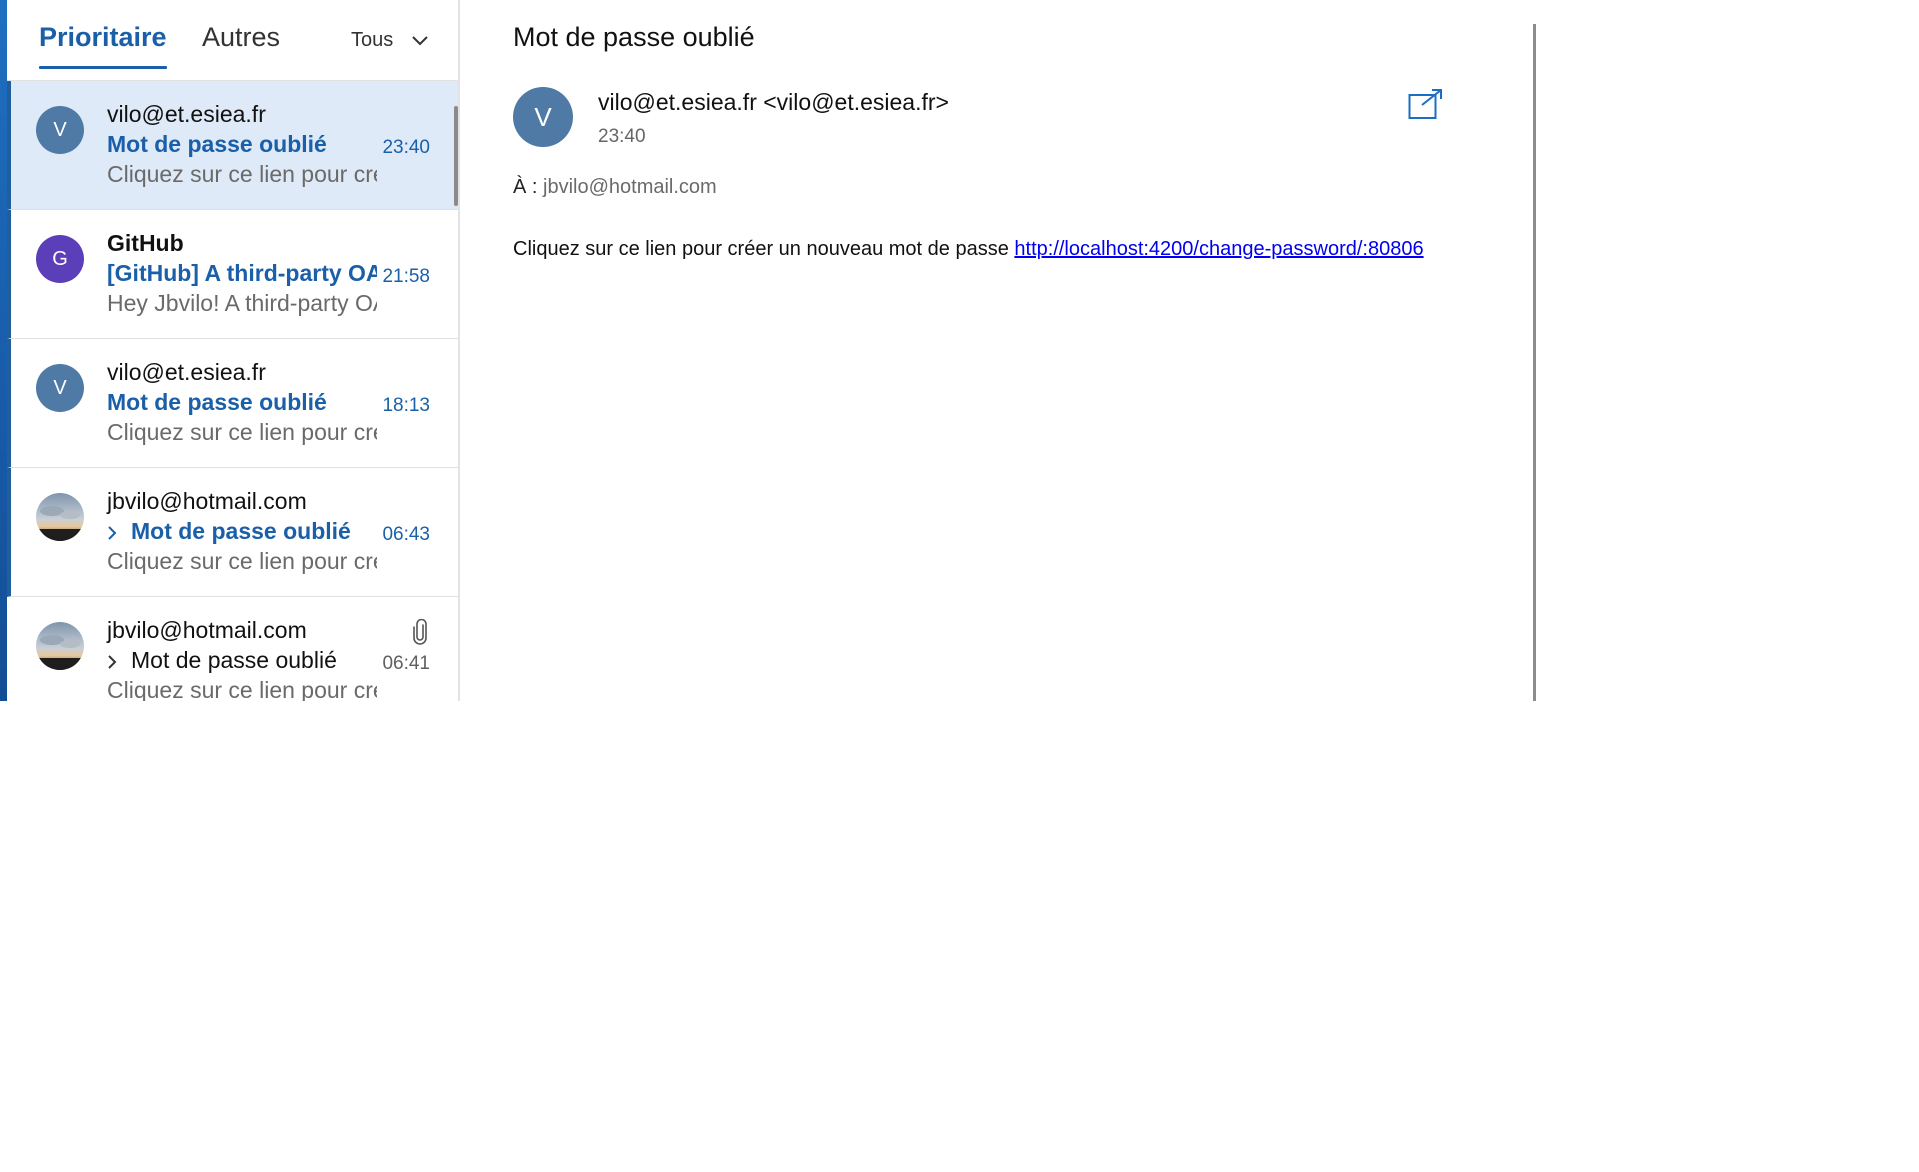 This screenshot has height=1172, width=1919. What do you see at coordinates (543, 117) in the screenshot?
I see `sender-avatar: V` at bounding box center [543, 117].